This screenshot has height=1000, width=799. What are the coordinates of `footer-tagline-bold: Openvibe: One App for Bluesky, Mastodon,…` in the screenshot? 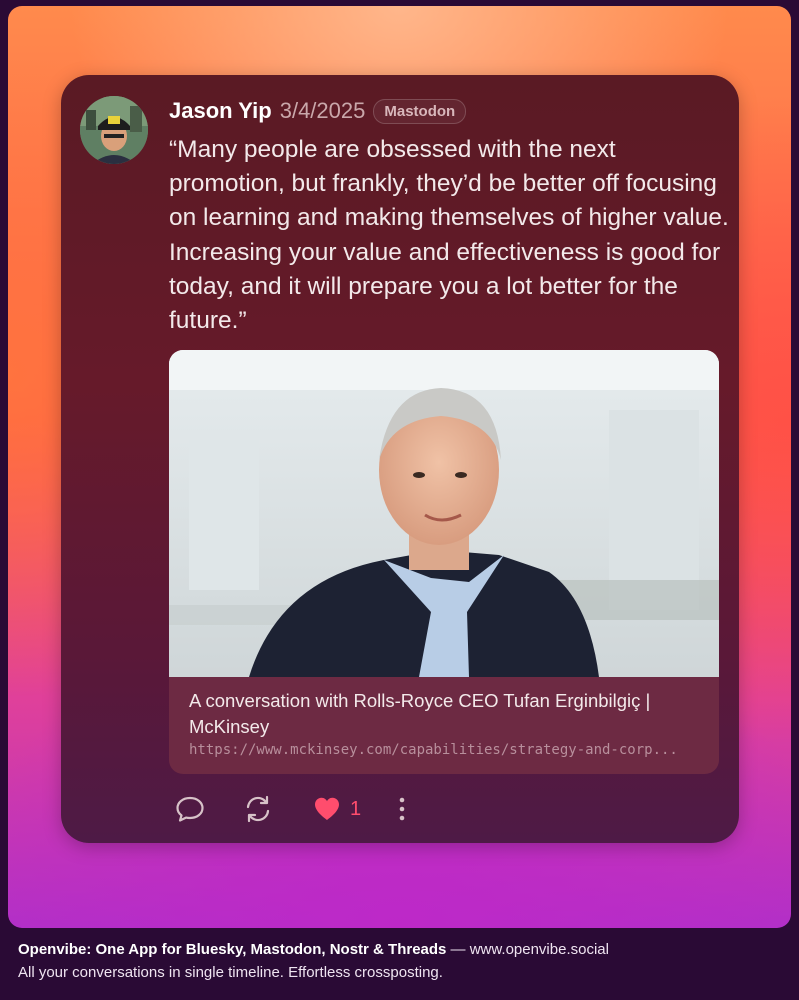 It's located at (232, 949).